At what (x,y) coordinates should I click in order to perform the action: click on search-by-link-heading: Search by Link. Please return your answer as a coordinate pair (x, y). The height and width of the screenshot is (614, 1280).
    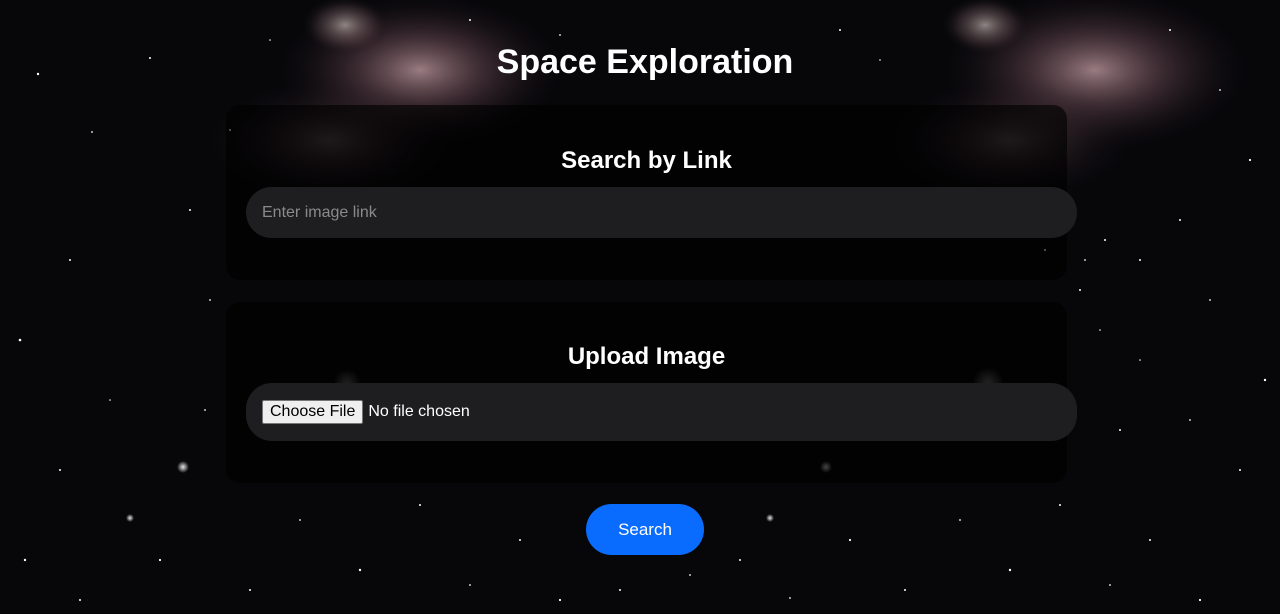
    Looking at the image, I should click on (646, 160).